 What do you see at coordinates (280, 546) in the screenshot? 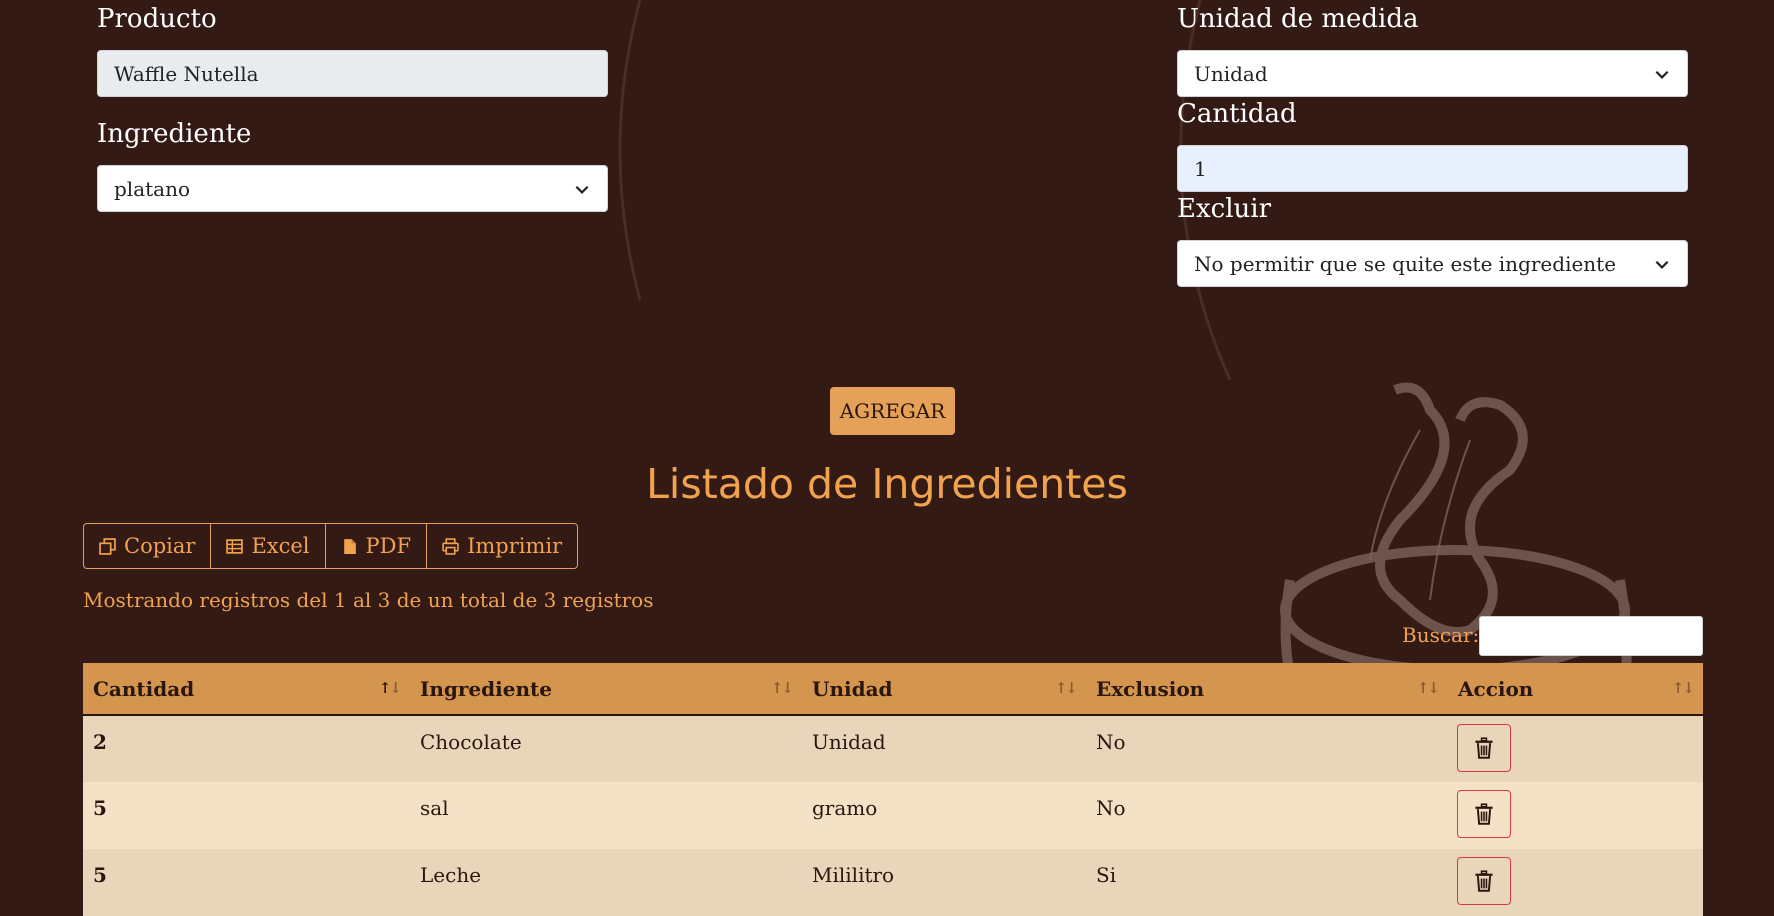
I see `excel-button-label: Excel` at bounding box center [280, 546].